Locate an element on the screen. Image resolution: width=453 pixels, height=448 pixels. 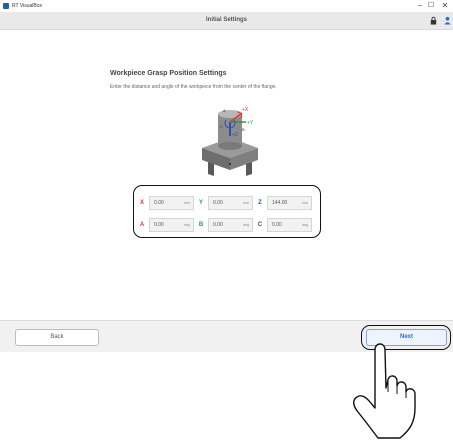
b-input: 0.00 deg is located at coordinates (230, 225).